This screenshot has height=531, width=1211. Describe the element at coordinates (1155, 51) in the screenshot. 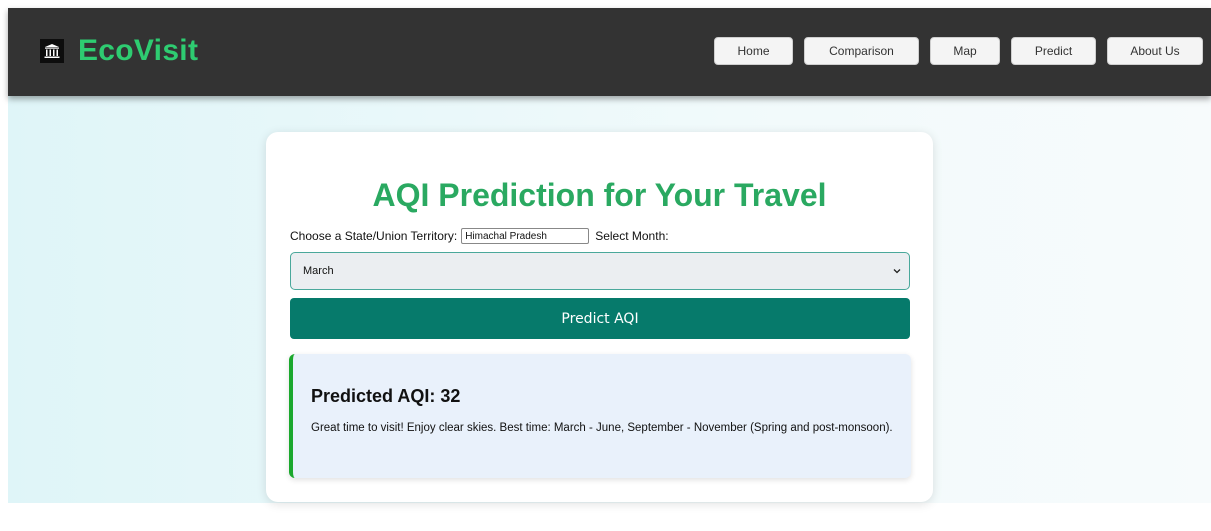

I see `nav-about-button: About Us` at that location.